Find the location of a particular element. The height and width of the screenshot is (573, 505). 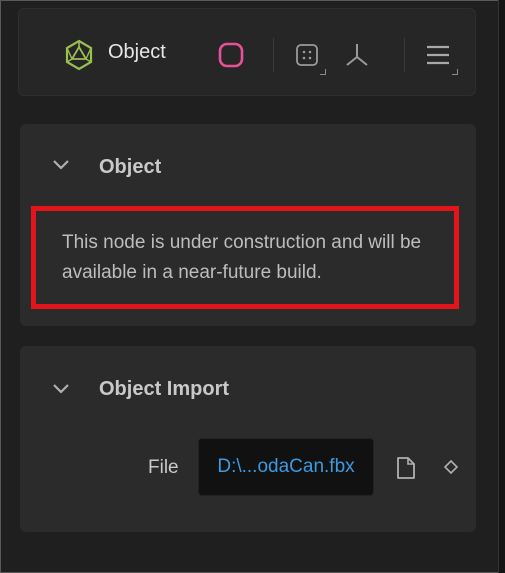

file-path-value: D:\...odaCan.fbx is located at coordinates (286, 466).